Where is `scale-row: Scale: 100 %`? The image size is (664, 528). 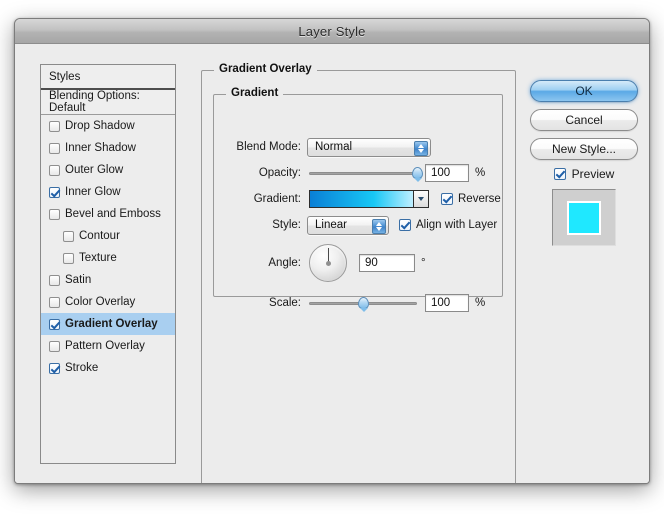
scale-row: Scale: 100 % is located at coordinates (357, 303).